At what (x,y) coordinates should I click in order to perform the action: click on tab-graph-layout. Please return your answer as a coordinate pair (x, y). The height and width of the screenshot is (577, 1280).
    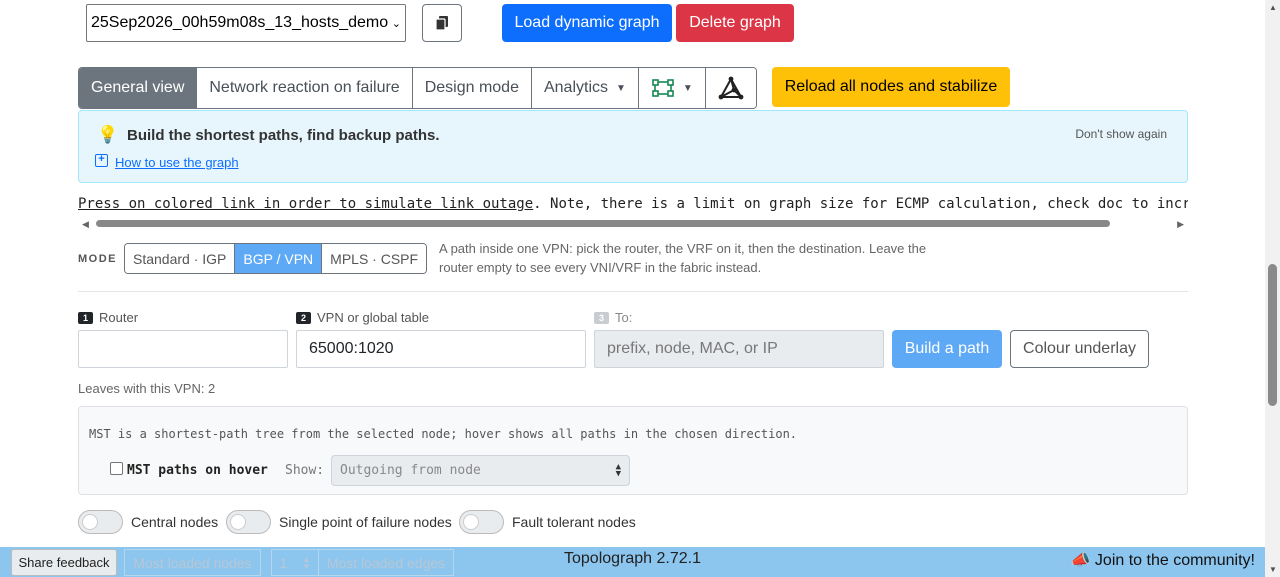
    Looking at the image, I should click on (730, 88).